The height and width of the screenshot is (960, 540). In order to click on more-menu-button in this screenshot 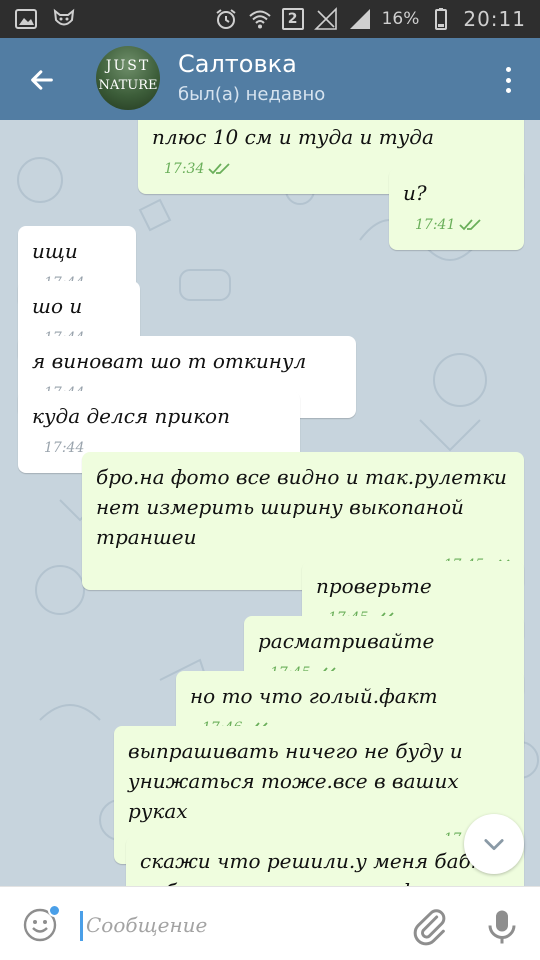, I will do `click(508, 80)`.